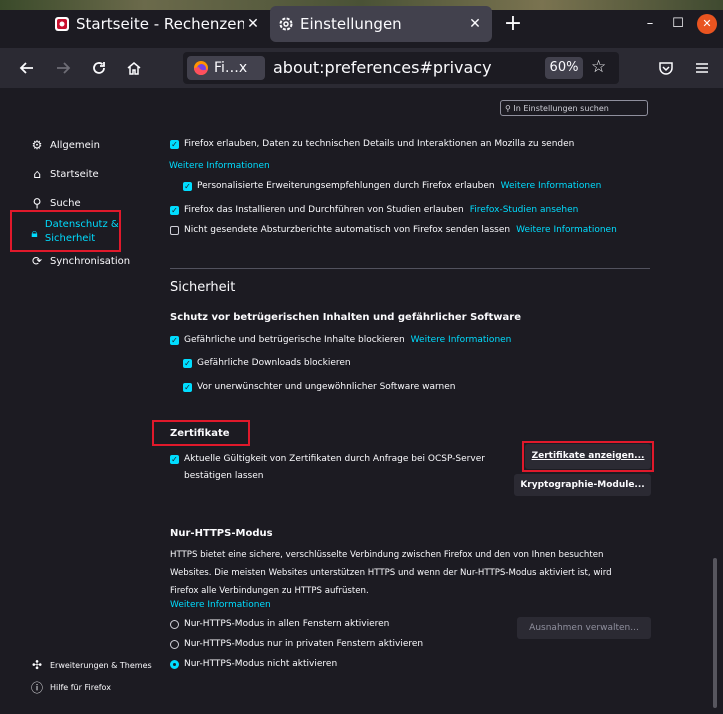 This screenshot has height=714, width=723. I want to click on back-arrow-icon, so click(26, 68).